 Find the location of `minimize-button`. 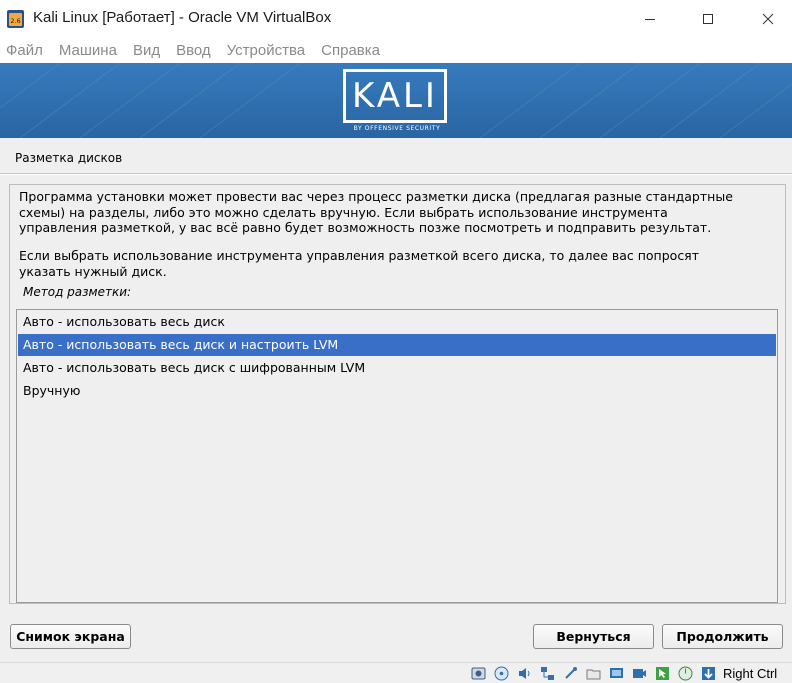

minimize-button is located at coordinates (650, 18).